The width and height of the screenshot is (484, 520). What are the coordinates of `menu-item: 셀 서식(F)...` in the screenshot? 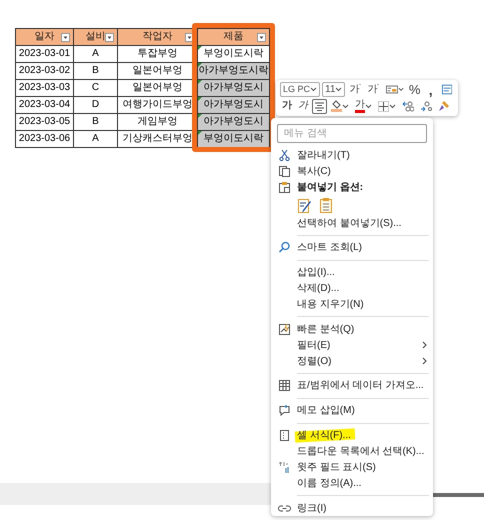 It's located at (352, 436).